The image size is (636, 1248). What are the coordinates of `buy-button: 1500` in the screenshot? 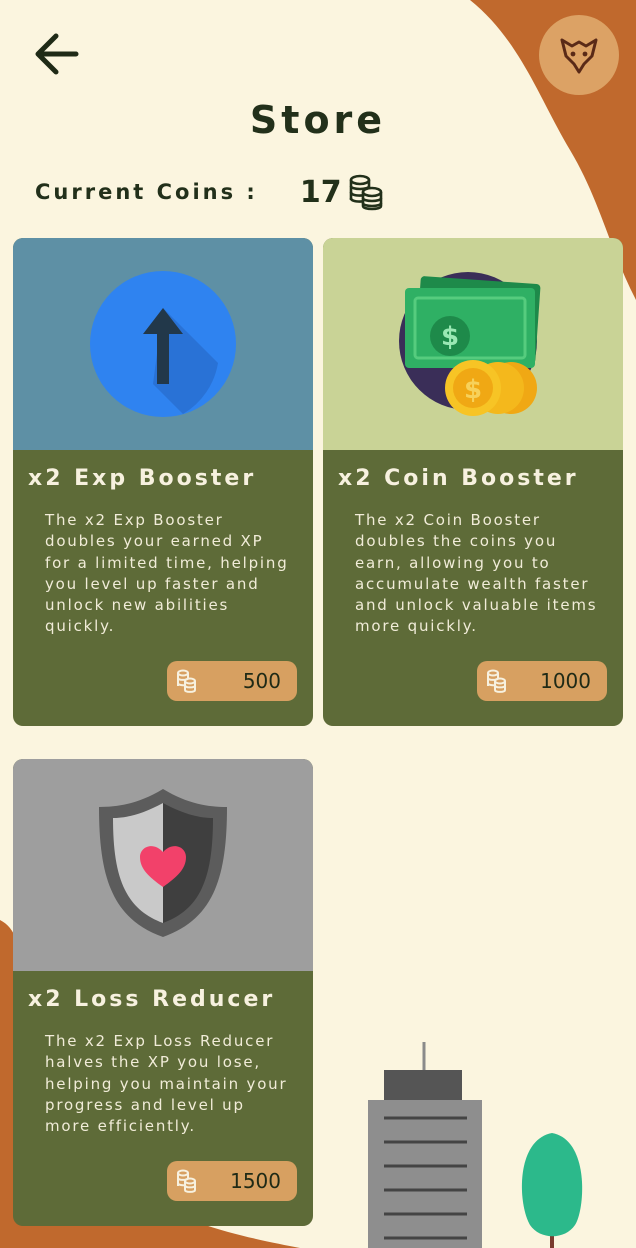 It's located at (232, 1181).